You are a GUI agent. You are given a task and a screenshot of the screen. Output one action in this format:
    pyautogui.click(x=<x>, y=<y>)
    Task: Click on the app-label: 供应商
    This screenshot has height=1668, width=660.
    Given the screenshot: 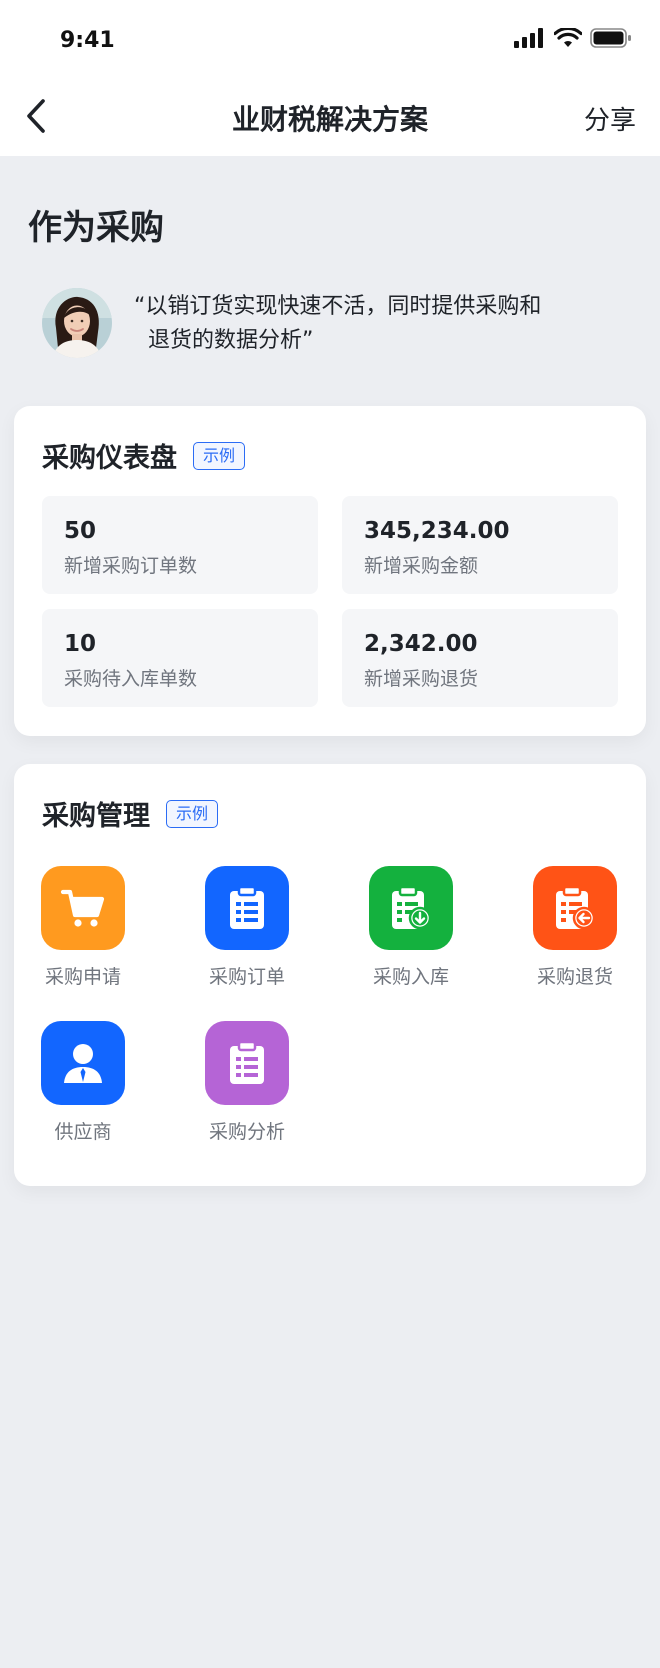 What is the action you would take?
    pyautogui.click(x=83, y=1132)
    